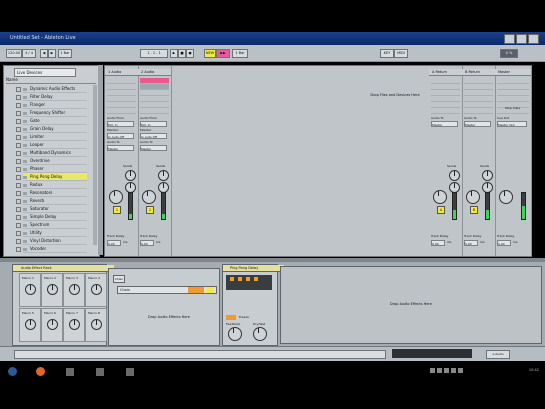 The height and width of the screenshot is (409, 545). What do you see at coordinates (45, 72) in the screenshot?
I see `browser-folder-select: Live Devices` at bounding box center [45, 72].